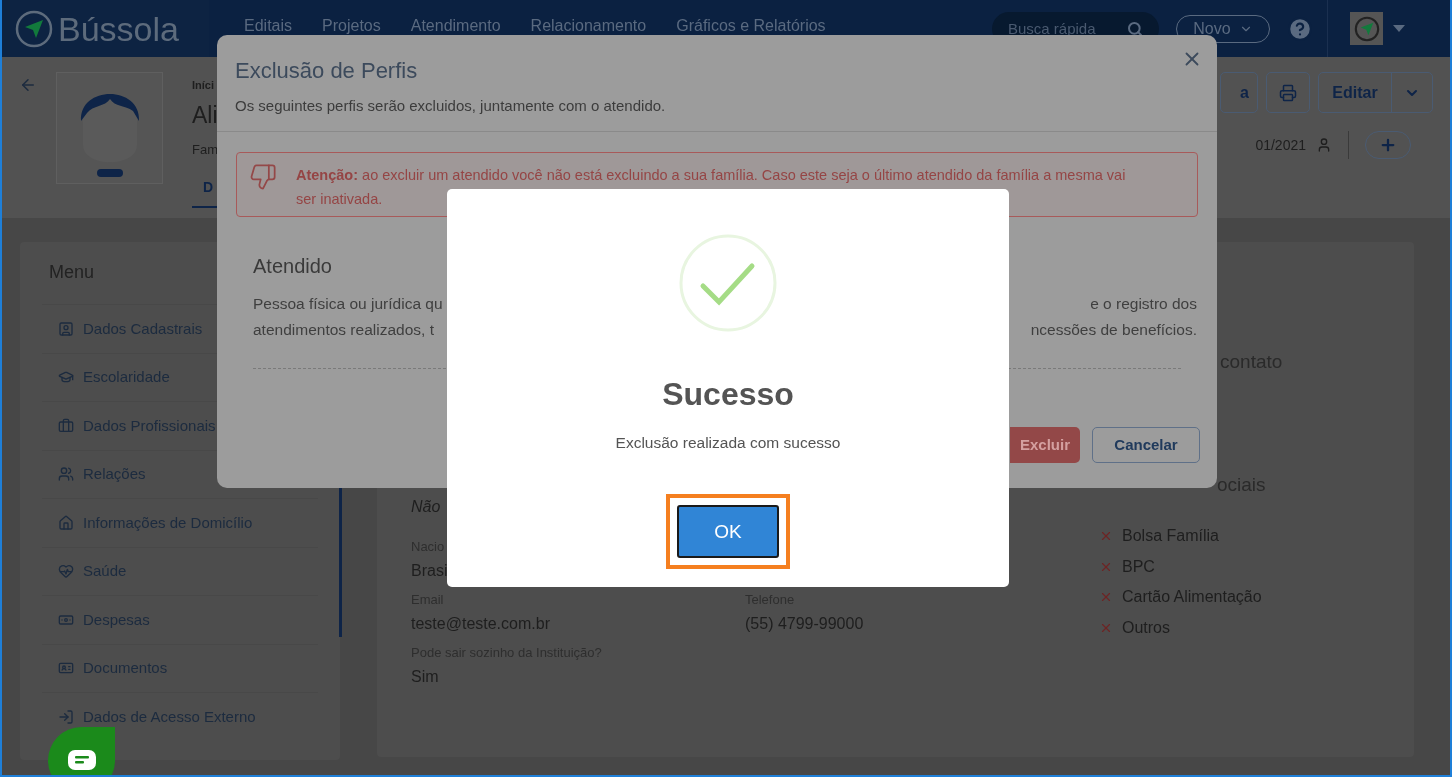 The image size is (1452, 777). What do you see at coordinates (711, 175) in the screenshot?
I see `warning-text: Atenção: ao excluir um atendido você não está excluindo a sua família. Caso este seja o último atendido da família a mesma vai` at bounding box center [711, 175].